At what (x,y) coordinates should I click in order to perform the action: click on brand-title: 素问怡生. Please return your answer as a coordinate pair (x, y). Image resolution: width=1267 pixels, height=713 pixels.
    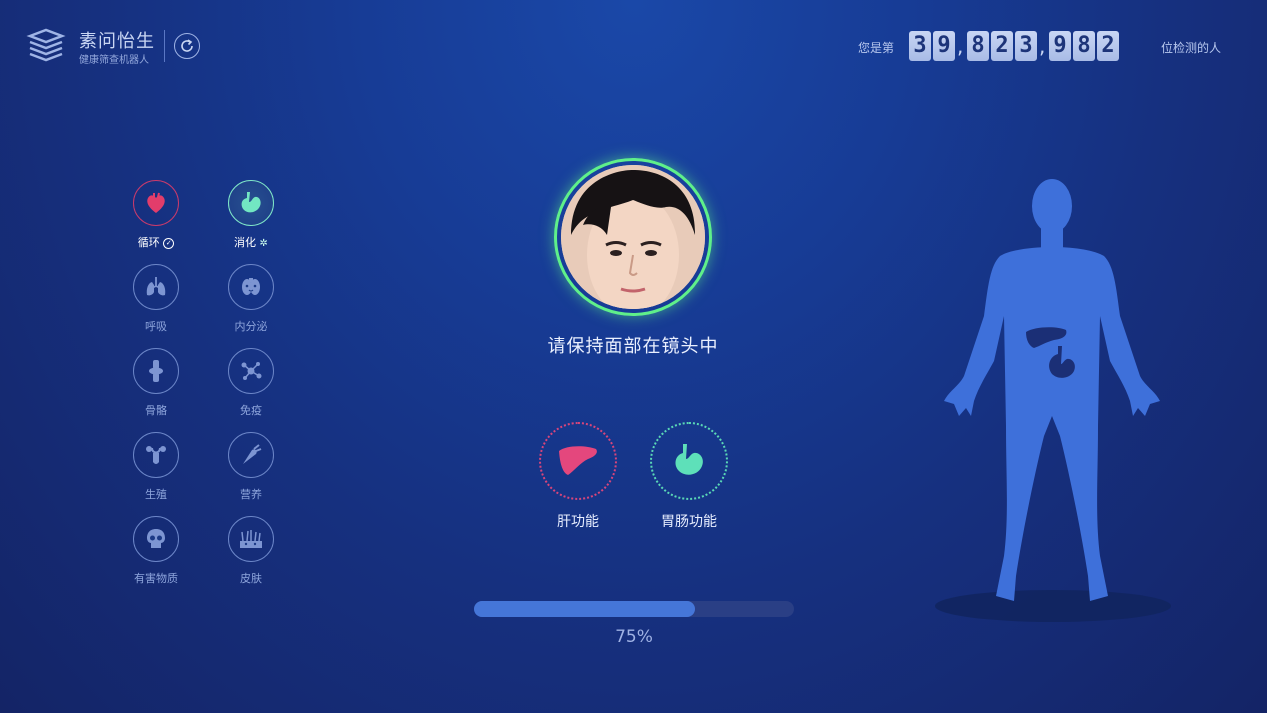
    Looking at the image, I should click on (117, 41).